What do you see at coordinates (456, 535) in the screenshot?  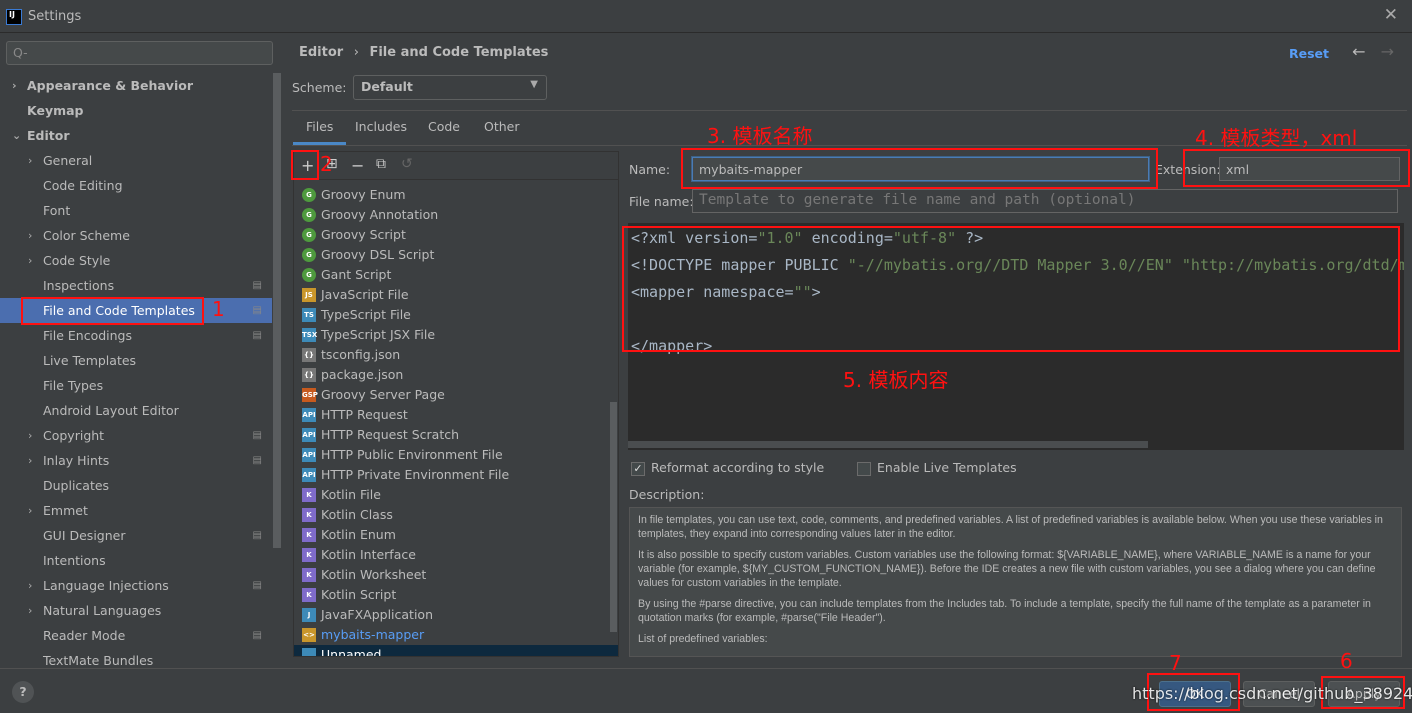 I see `template-list-item: K Kotlin Enum` at bounding box center [456, 535].